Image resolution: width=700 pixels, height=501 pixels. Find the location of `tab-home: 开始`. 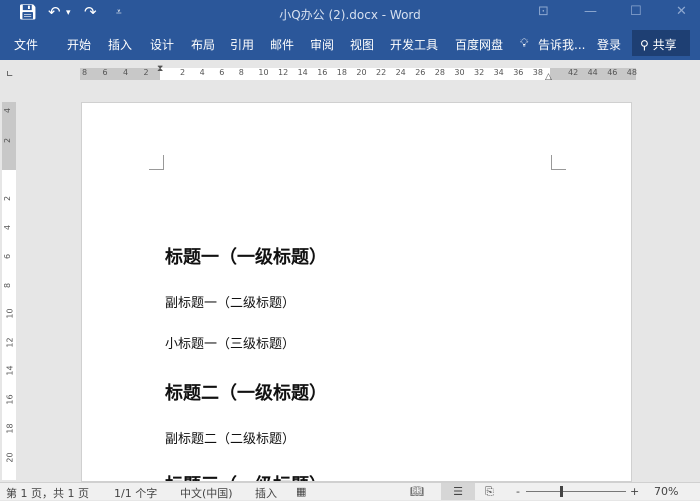

tab-home: 开始 is located at coordinates (79, 44).